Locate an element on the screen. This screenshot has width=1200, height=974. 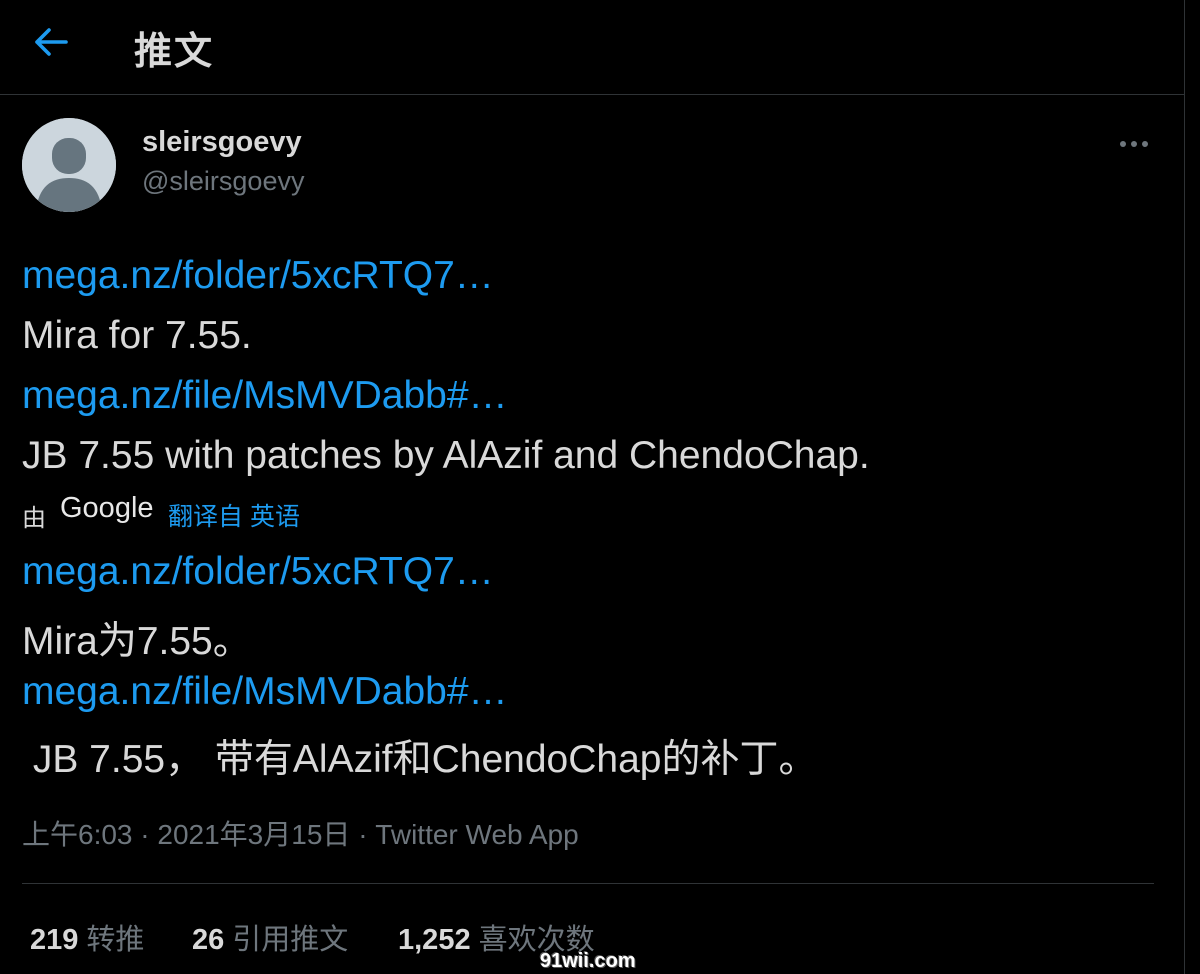
tweet-source: Twitter Web App is located at coordinates (476, 834).